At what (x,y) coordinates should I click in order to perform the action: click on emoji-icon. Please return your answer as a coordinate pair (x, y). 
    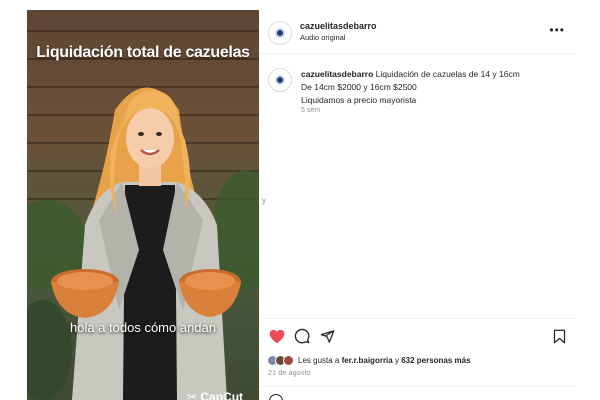
    Looking at the image, I should click on (276, 397).